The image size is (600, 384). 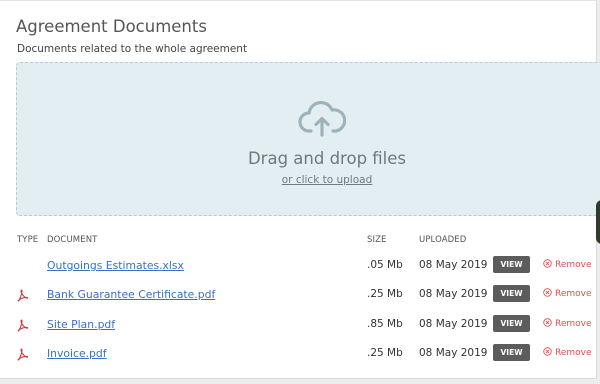 What do you see at coordinates (385, 265) in the screenshot?
I see `document-size: .05 Mb` at bounding box center [385, 265].